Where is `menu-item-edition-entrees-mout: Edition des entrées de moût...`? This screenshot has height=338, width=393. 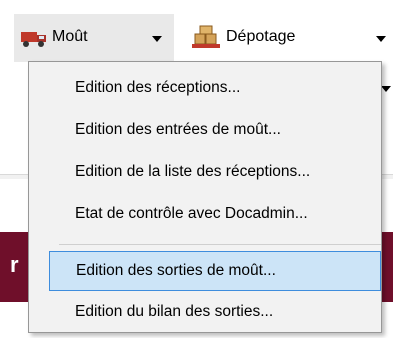
menu-item-edition-entrees-mout: Edition des entrées de moût... is located at coordinates (215, 130).